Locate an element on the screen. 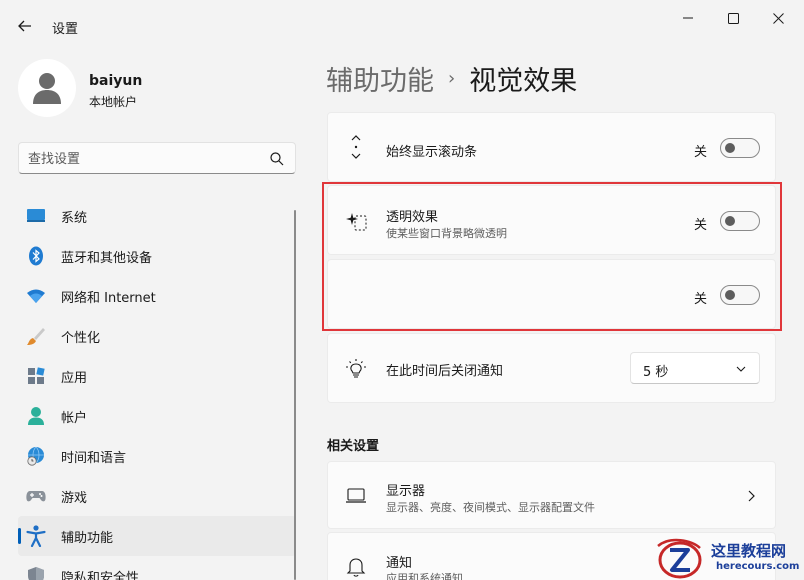 The image size is (804, 580). bell-icon is located at coordinates (356, 567).